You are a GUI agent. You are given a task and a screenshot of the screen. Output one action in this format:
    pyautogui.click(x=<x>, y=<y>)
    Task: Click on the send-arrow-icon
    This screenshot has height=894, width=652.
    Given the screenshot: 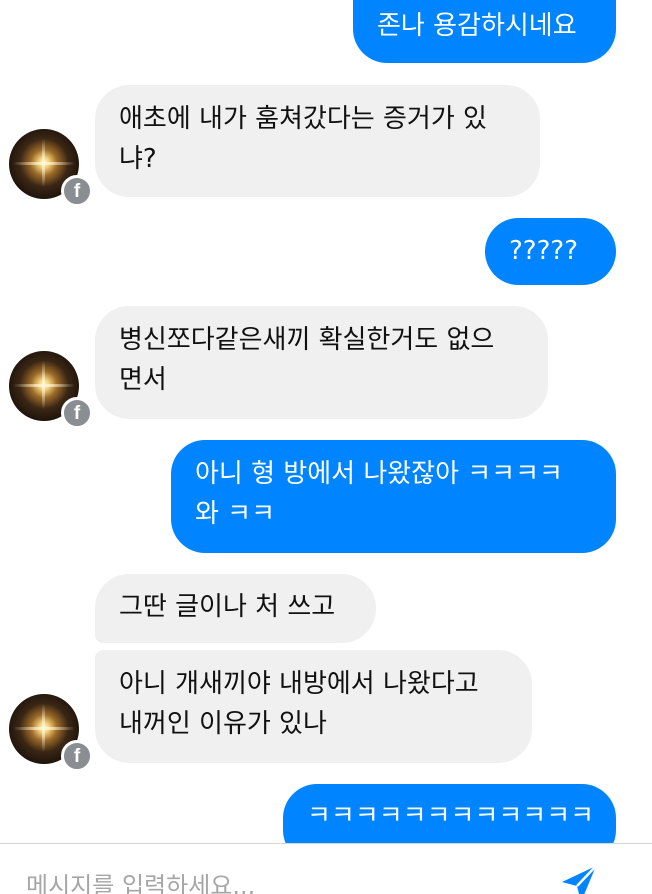 What is the action you would take?
    pyautogui.click(x=578, y=879)
    